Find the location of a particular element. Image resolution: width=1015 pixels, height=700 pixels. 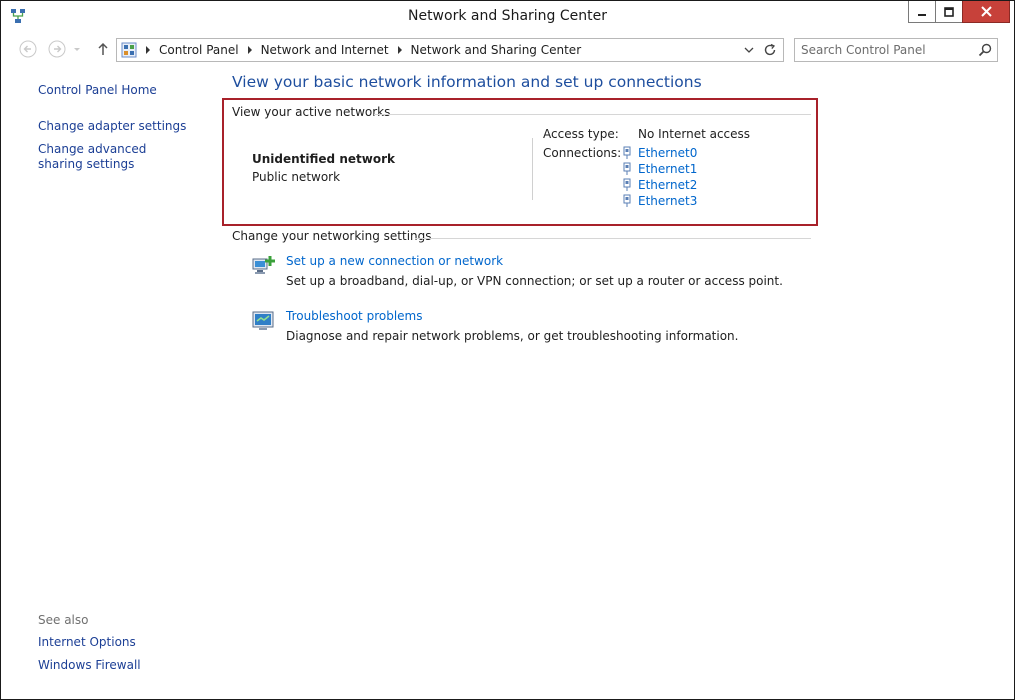

recent-locations-button is located at coordinates (77, 49).